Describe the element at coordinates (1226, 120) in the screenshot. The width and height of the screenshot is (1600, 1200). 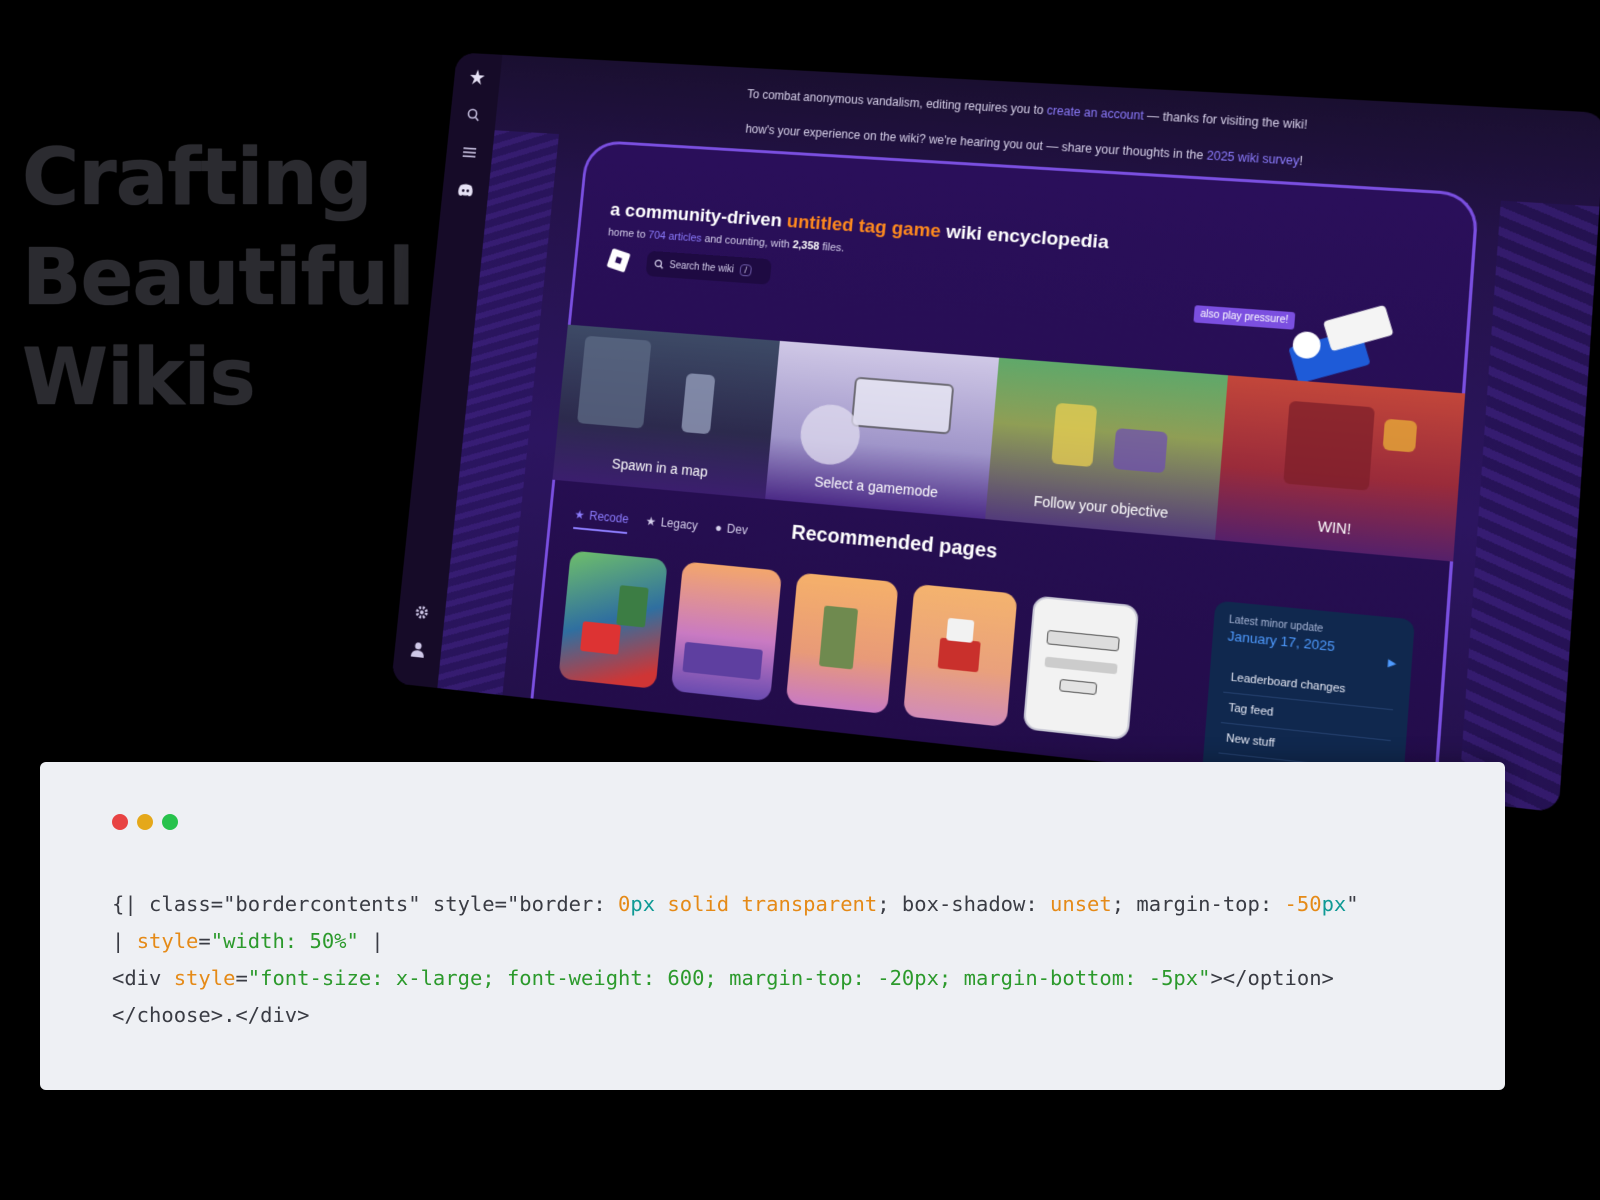
I see `notice-text-end: — thanks for visiting the wiki!` at that location.